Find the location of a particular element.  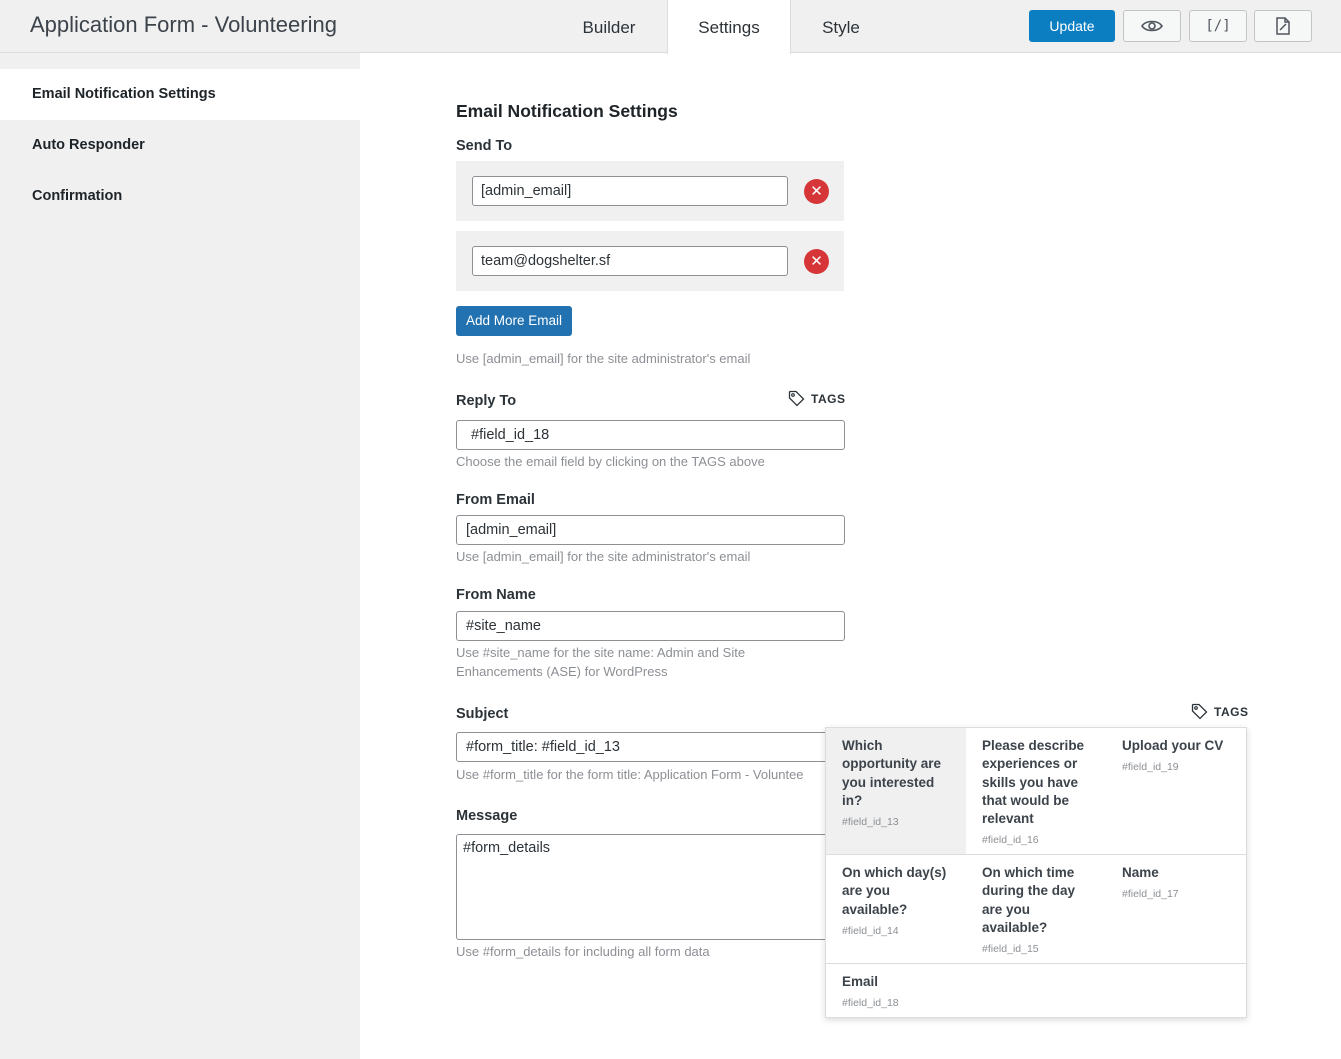

tag-field-id: #field_id_17 is located at coordinates (1150, 894).